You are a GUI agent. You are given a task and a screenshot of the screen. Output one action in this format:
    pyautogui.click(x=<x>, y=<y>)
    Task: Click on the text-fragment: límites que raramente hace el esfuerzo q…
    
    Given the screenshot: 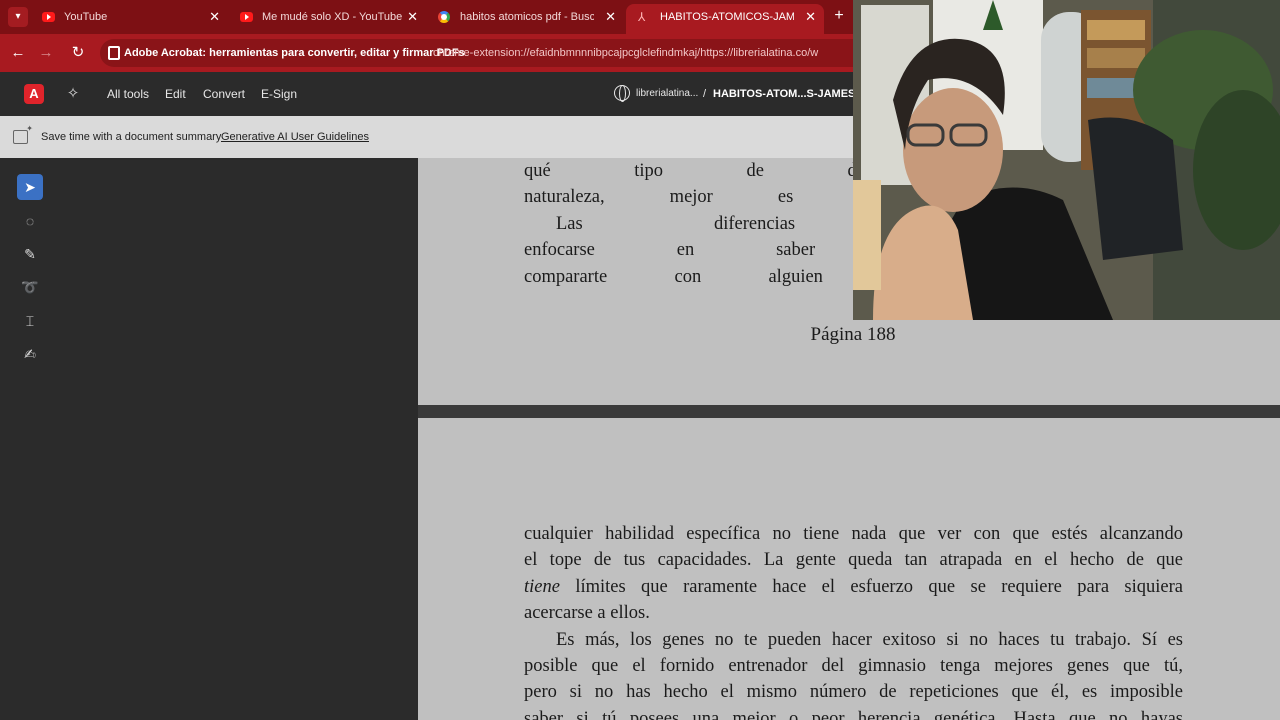 What is the action you would take?
    pyautogui.click(x=871, y=586)
    